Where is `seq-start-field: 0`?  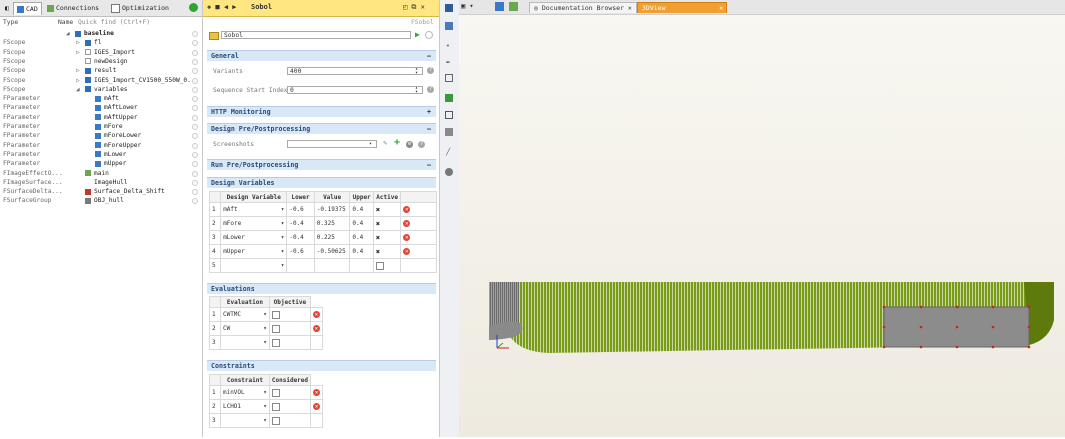 seq-start-field: 0 is located at coordinates (355, 90).